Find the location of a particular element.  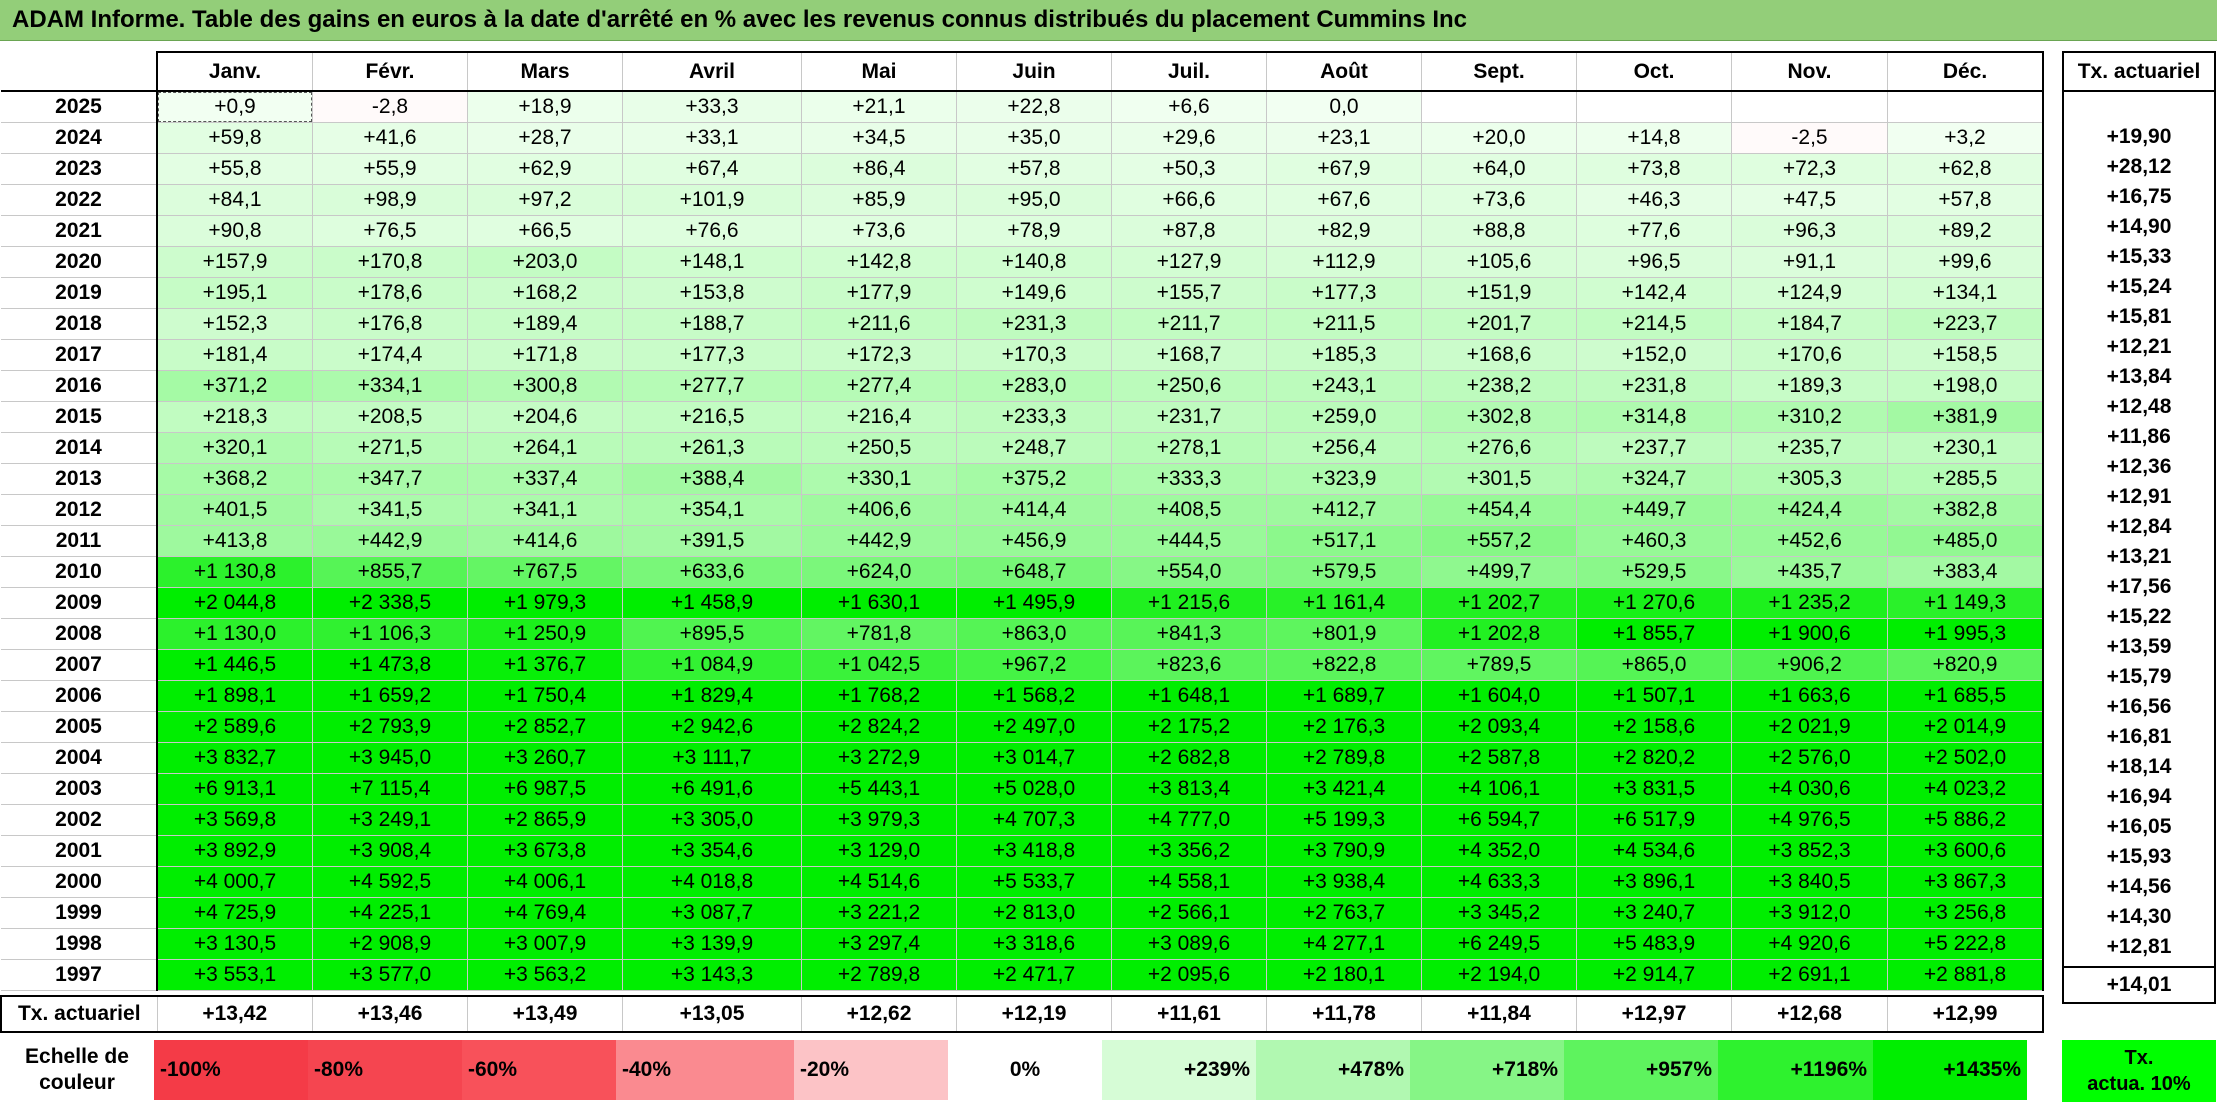

gain-cell: +2 587,8 is located at coordinates (1499, 758).